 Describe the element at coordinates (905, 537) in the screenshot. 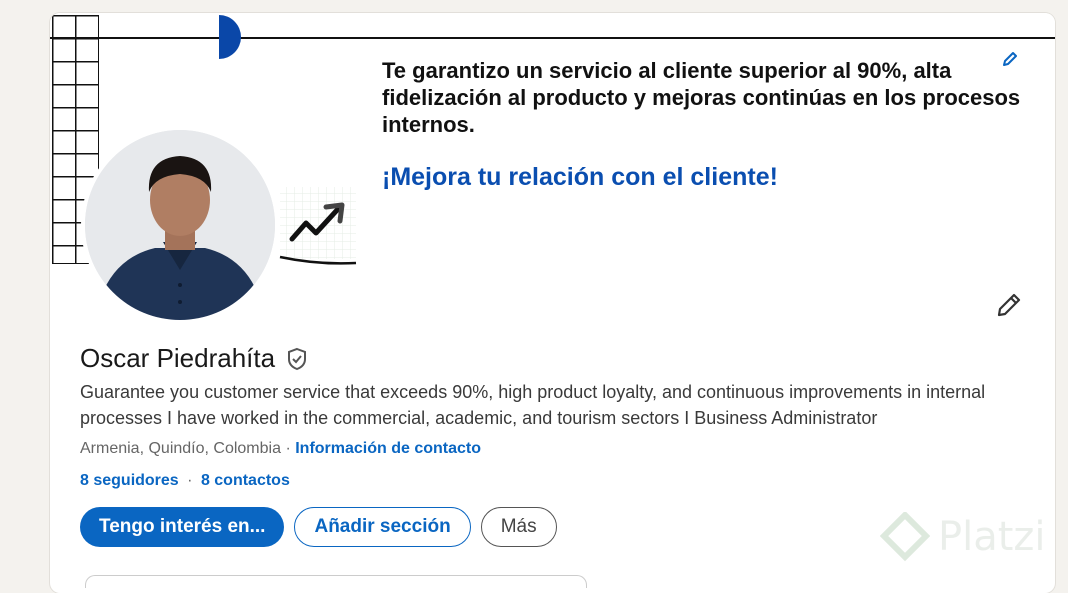

I see `platzi-logo-icon` at that location.